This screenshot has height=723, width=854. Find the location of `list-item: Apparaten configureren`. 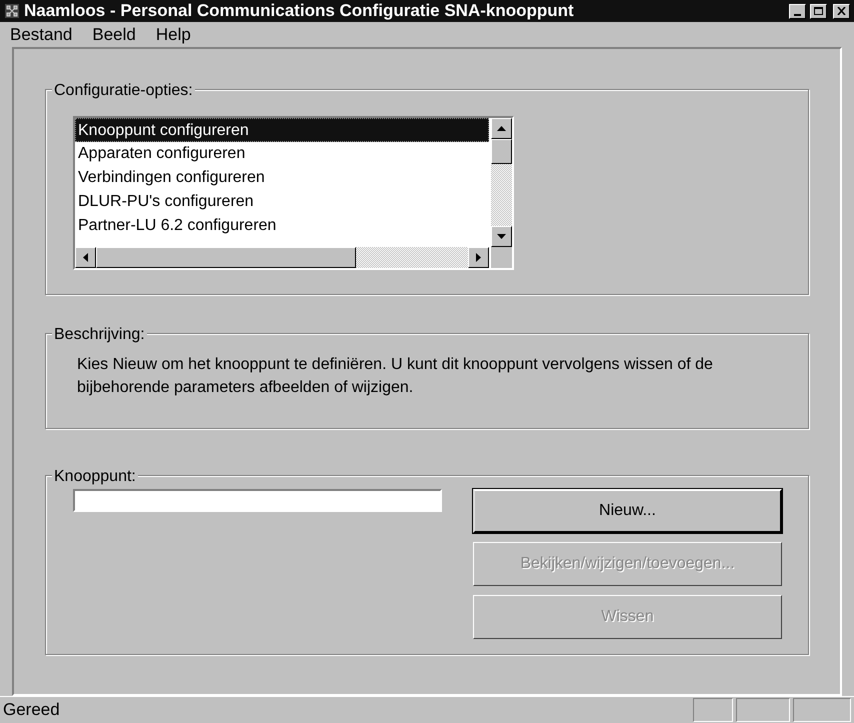

list-item: Apparaten configureren is located at coordinates (282, 154).